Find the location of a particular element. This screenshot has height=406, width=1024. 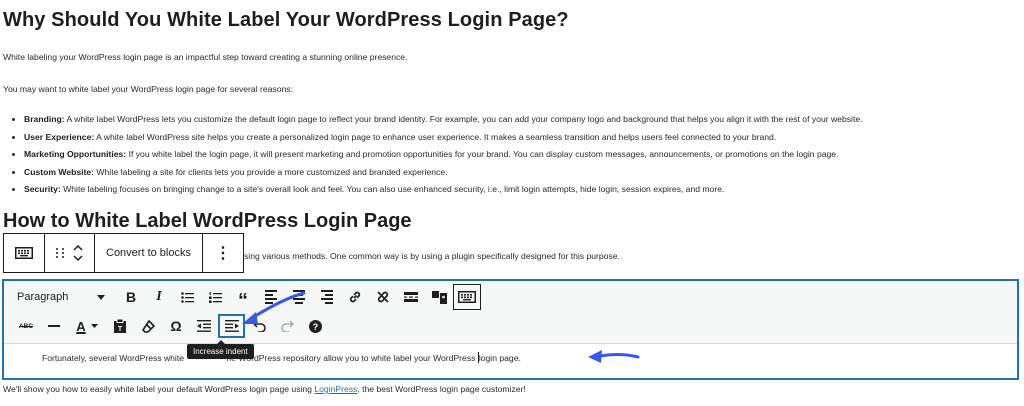

insert-link-button is located at coordinates (355, 297).